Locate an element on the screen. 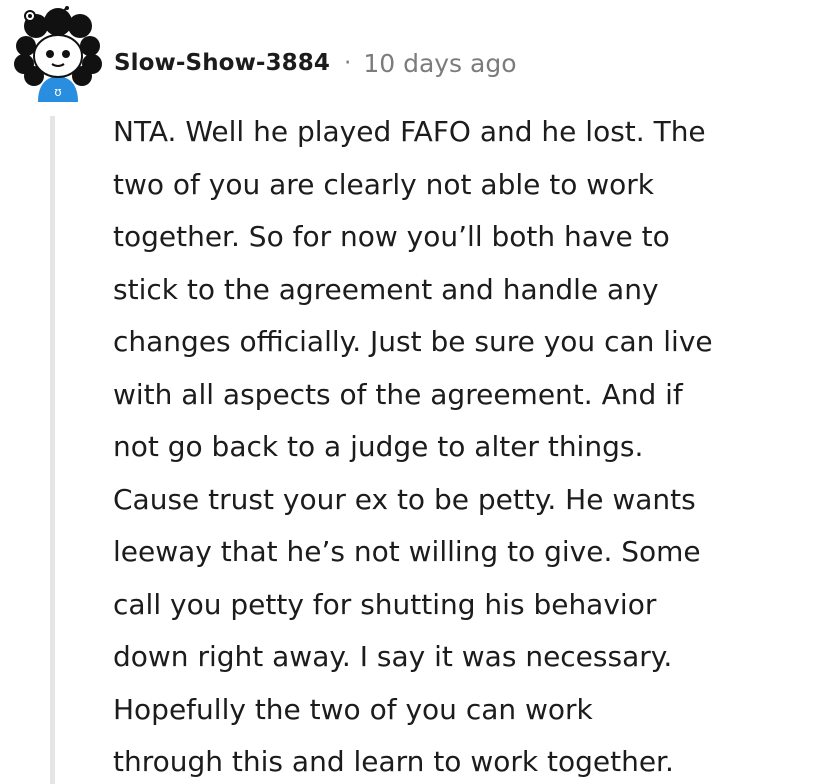 This screenshot has height=784, width=822. comment-timestamp: 10 days ago is located at coordinates (439, 63).